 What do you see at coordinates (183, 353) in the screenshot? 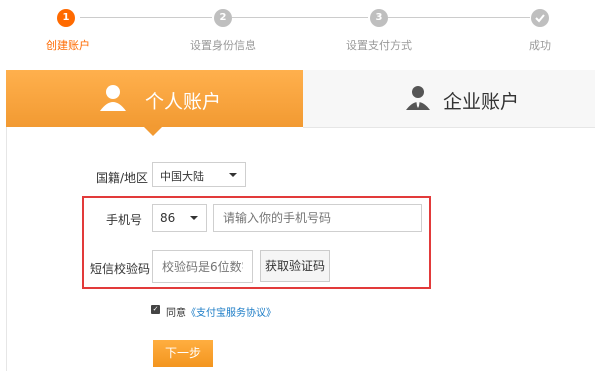
I see `next-button: 下一步` at bounding box center [183, 353].